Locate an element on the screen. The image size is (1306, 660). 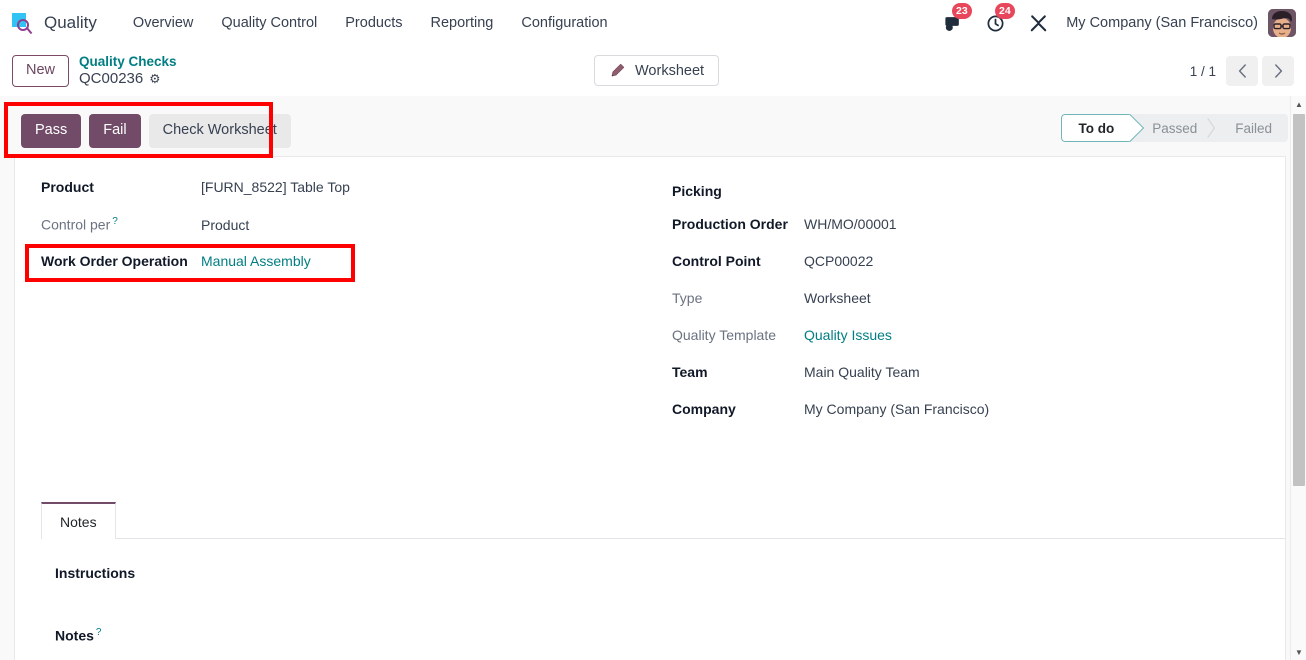
pager: 1 / 1 is located at coordinates (1242, 71).